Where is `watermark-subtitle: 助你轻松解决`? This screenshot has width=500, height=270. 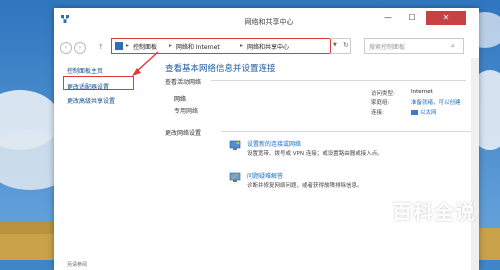 watermark-subtitle: 助你轻松解决 is located at coordinates (434, 236).